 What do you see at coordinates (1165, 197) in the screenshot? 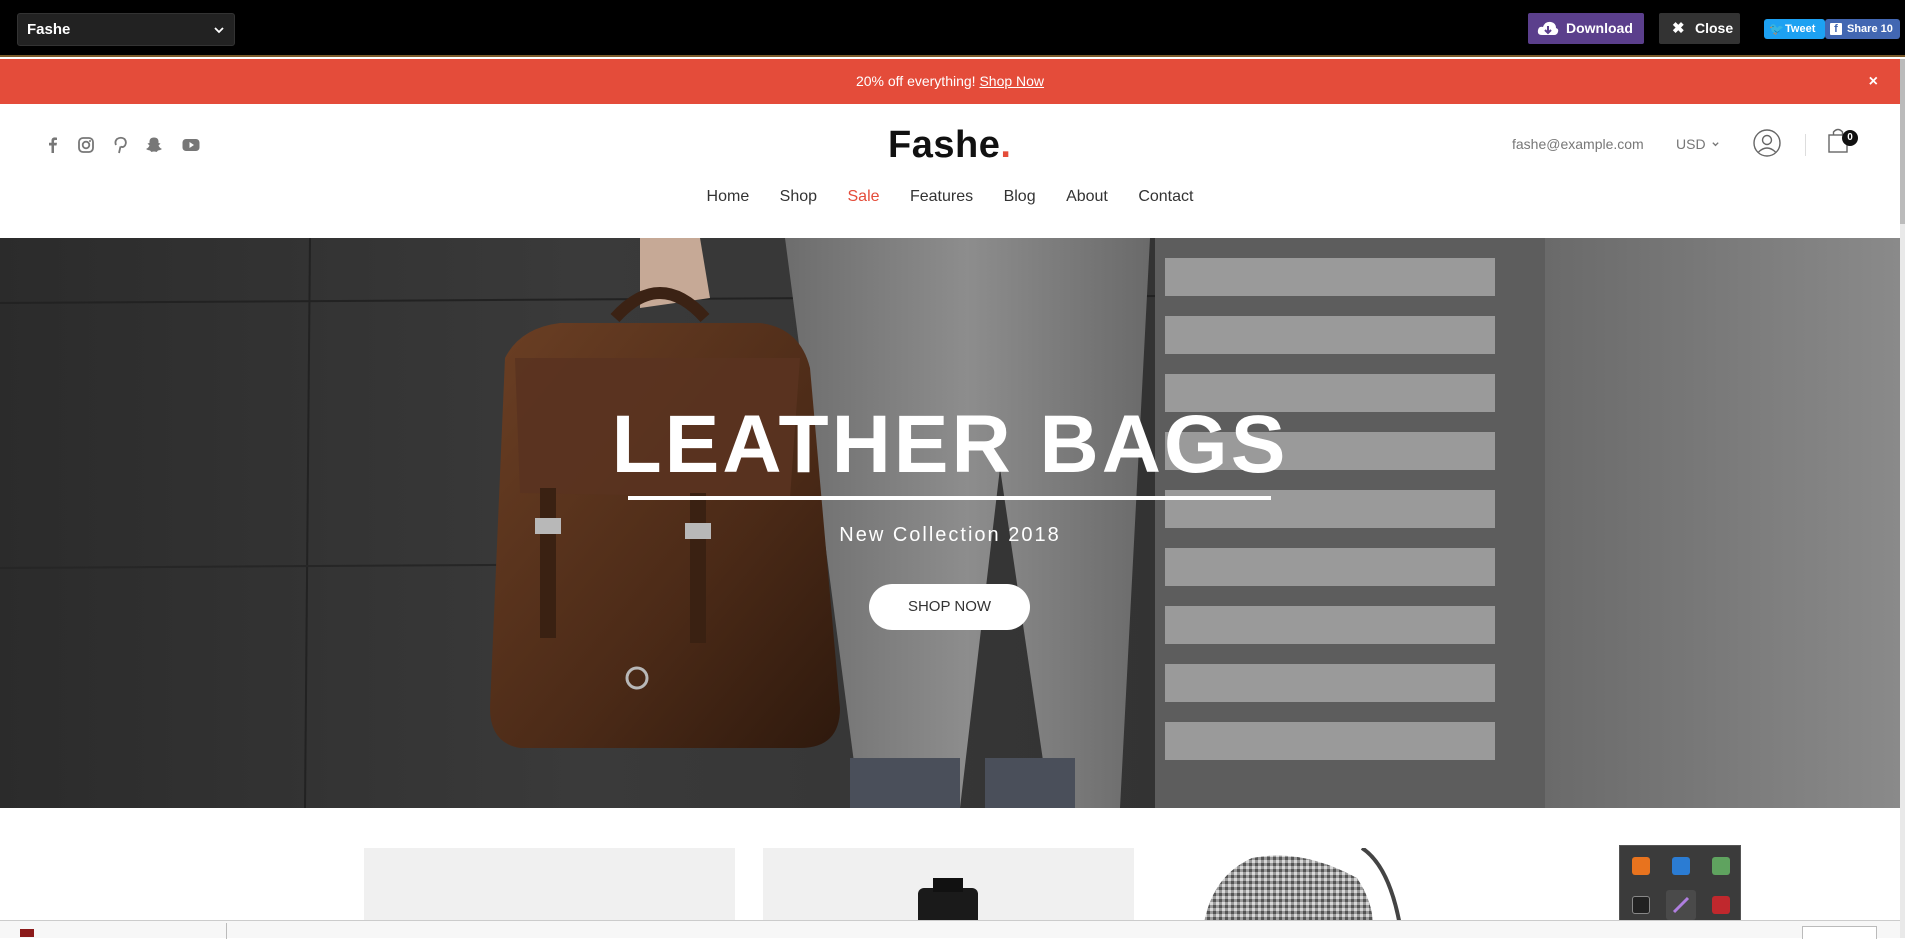
I see `nav-contact: Contact` at bounding box center [1165, 197].